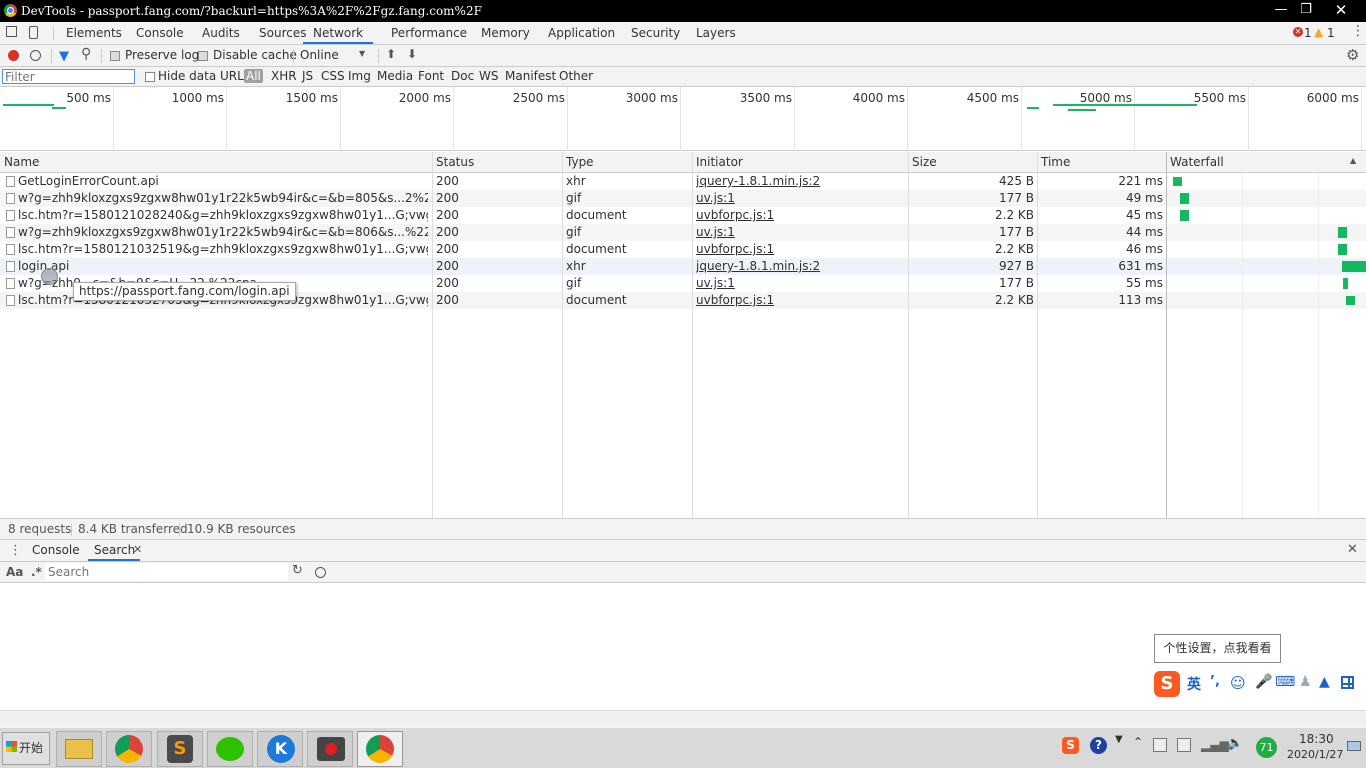  What do you see at coordinates (223, 181) in the screenshot?
I see `cell-name: GetLoginErrorCount.api` at bounding box center [223, 181].